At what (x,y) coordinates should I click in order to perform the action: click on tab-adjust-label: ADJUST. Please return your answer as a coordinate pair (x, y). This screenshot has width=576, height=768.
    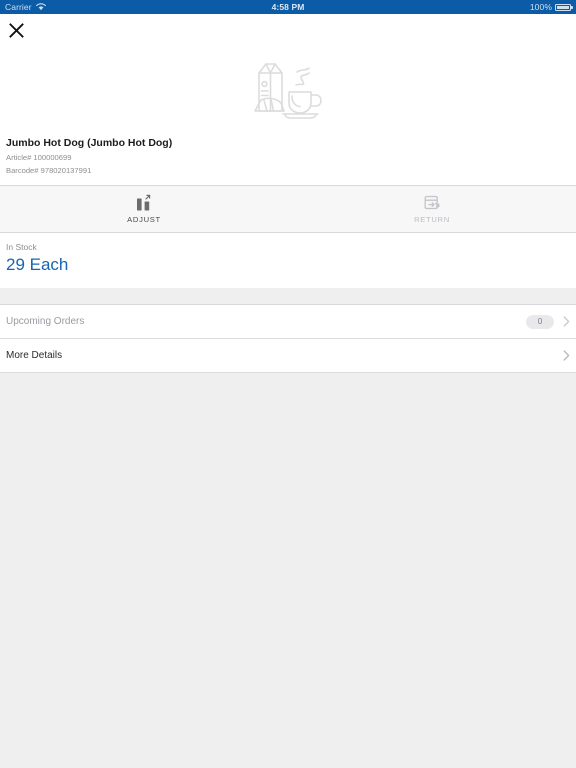
    Looking at the image, I should click on (144, 219).